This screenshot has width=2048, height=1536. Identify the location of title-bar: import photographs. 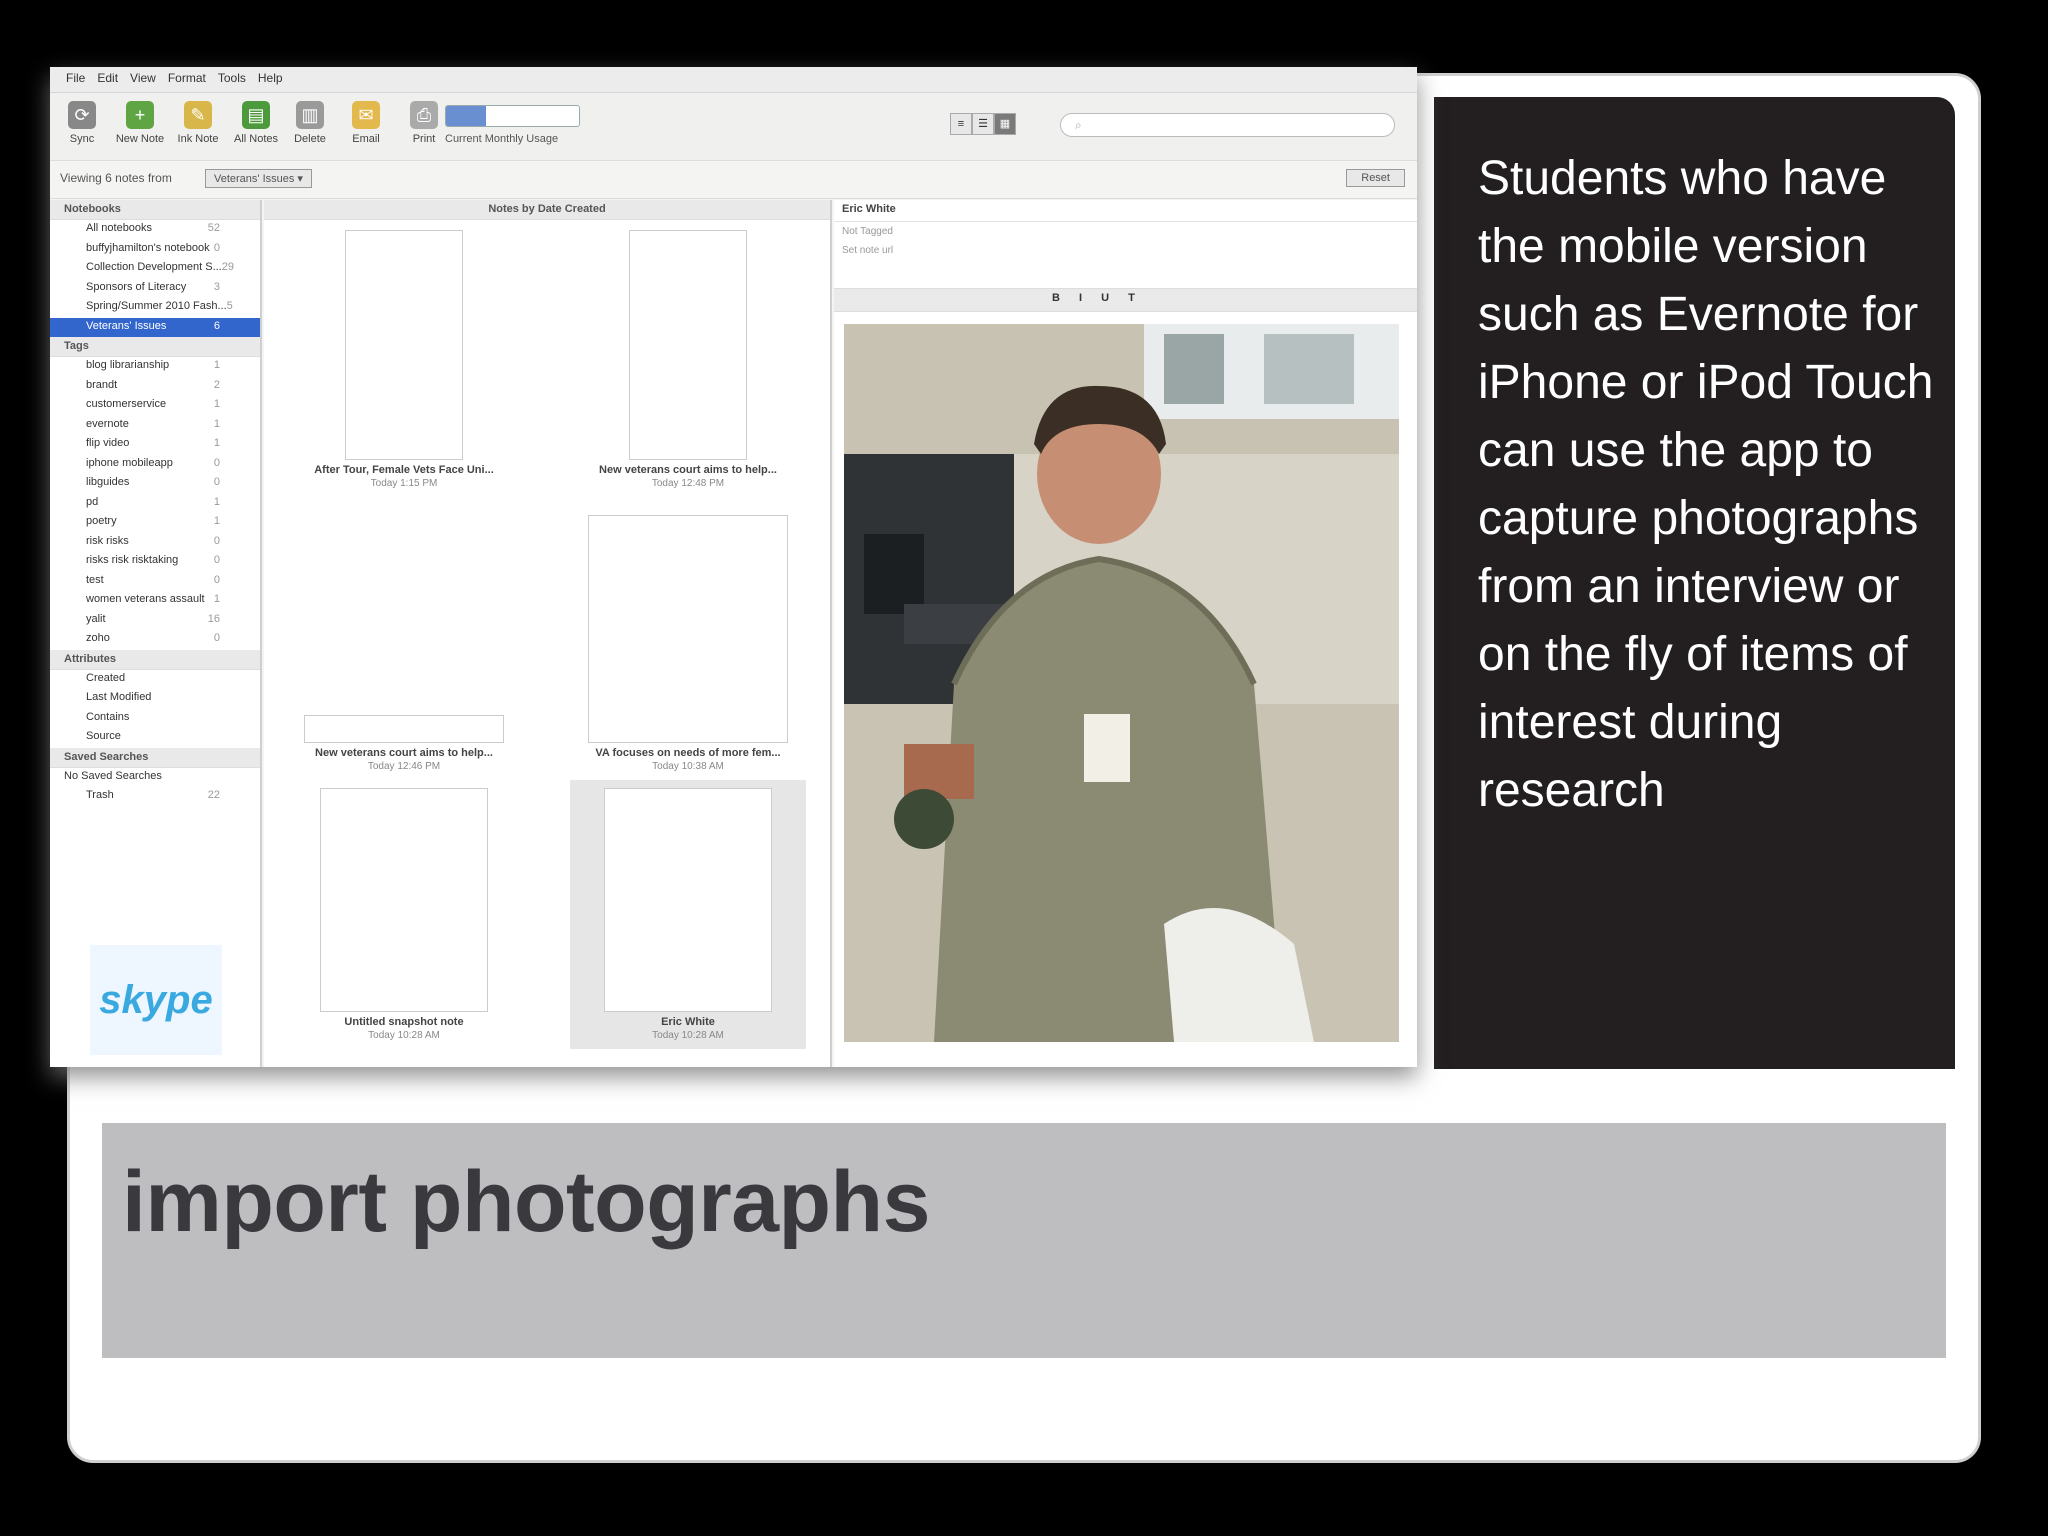
(1024, 1240).